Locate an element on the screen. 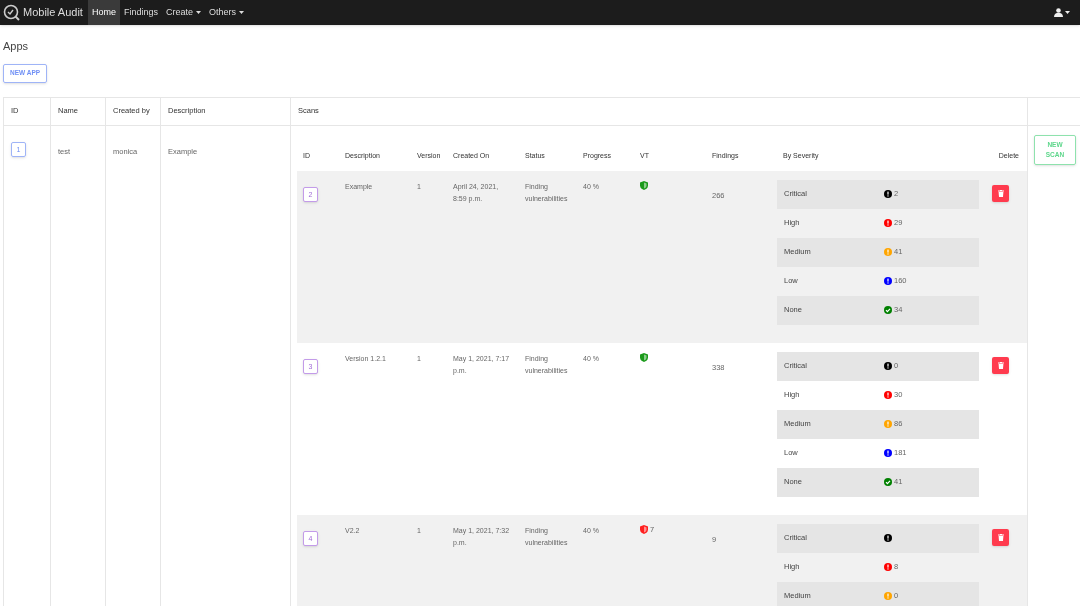  magnifier-logo-icon is located at coordinates (11, 12).